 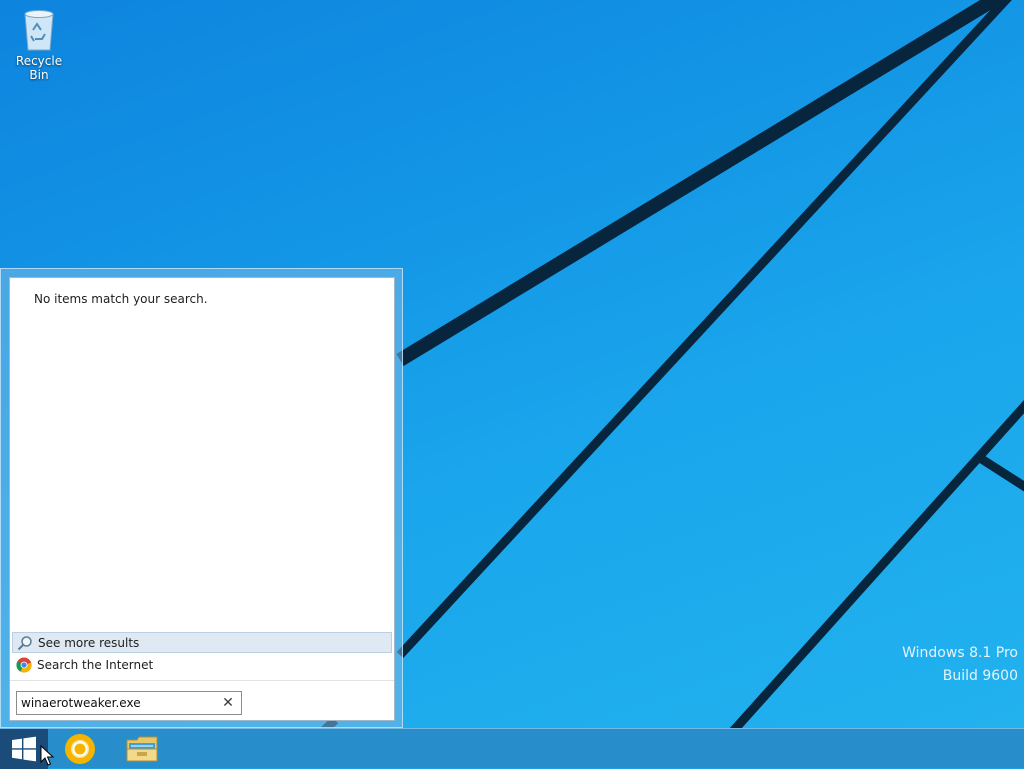 I want to click on mouse-pointer-icon, so click(x=47, y=755).